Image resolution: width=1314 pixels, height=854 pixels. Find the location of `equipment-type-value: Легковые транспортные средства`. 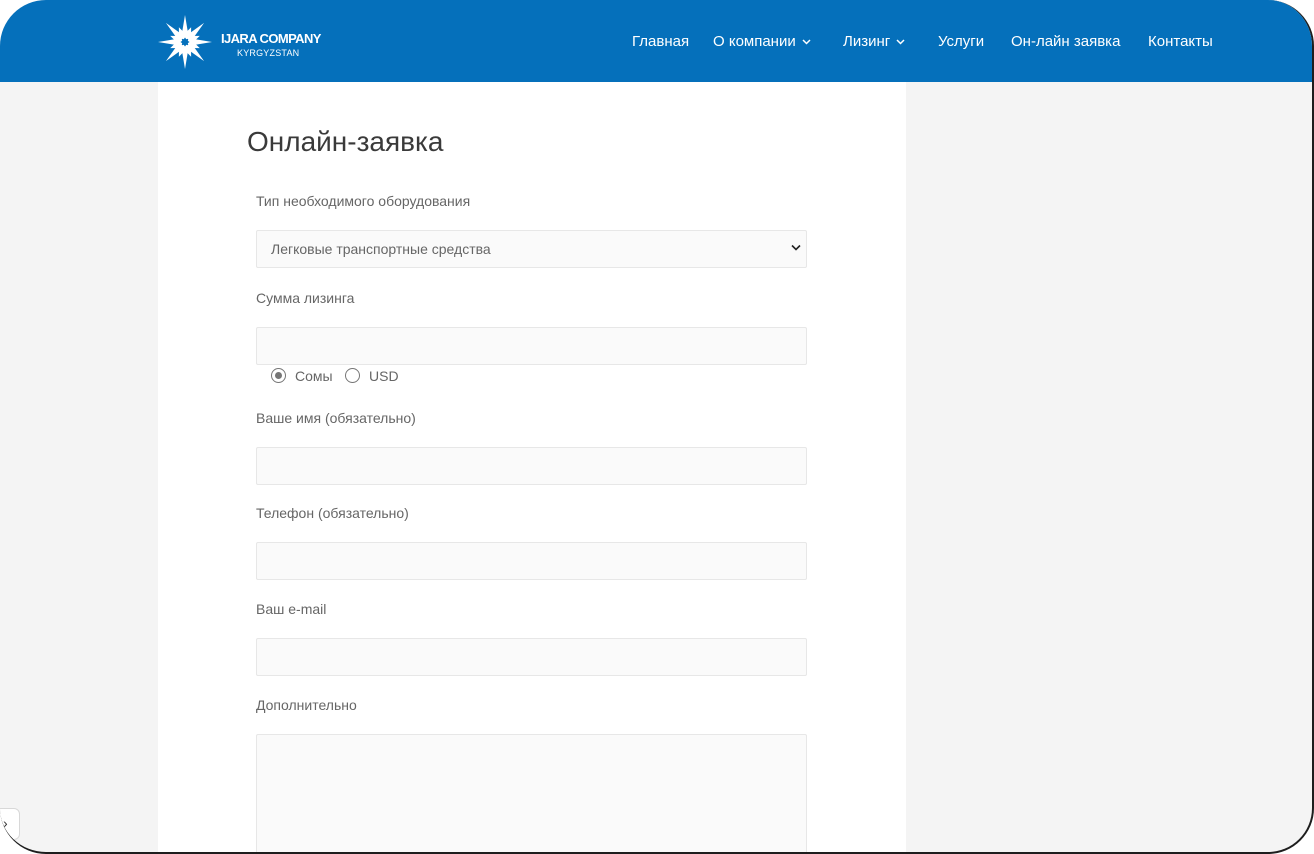

equipment-type-value: Легковые транспортные средства is located at coordinates (381, 249).